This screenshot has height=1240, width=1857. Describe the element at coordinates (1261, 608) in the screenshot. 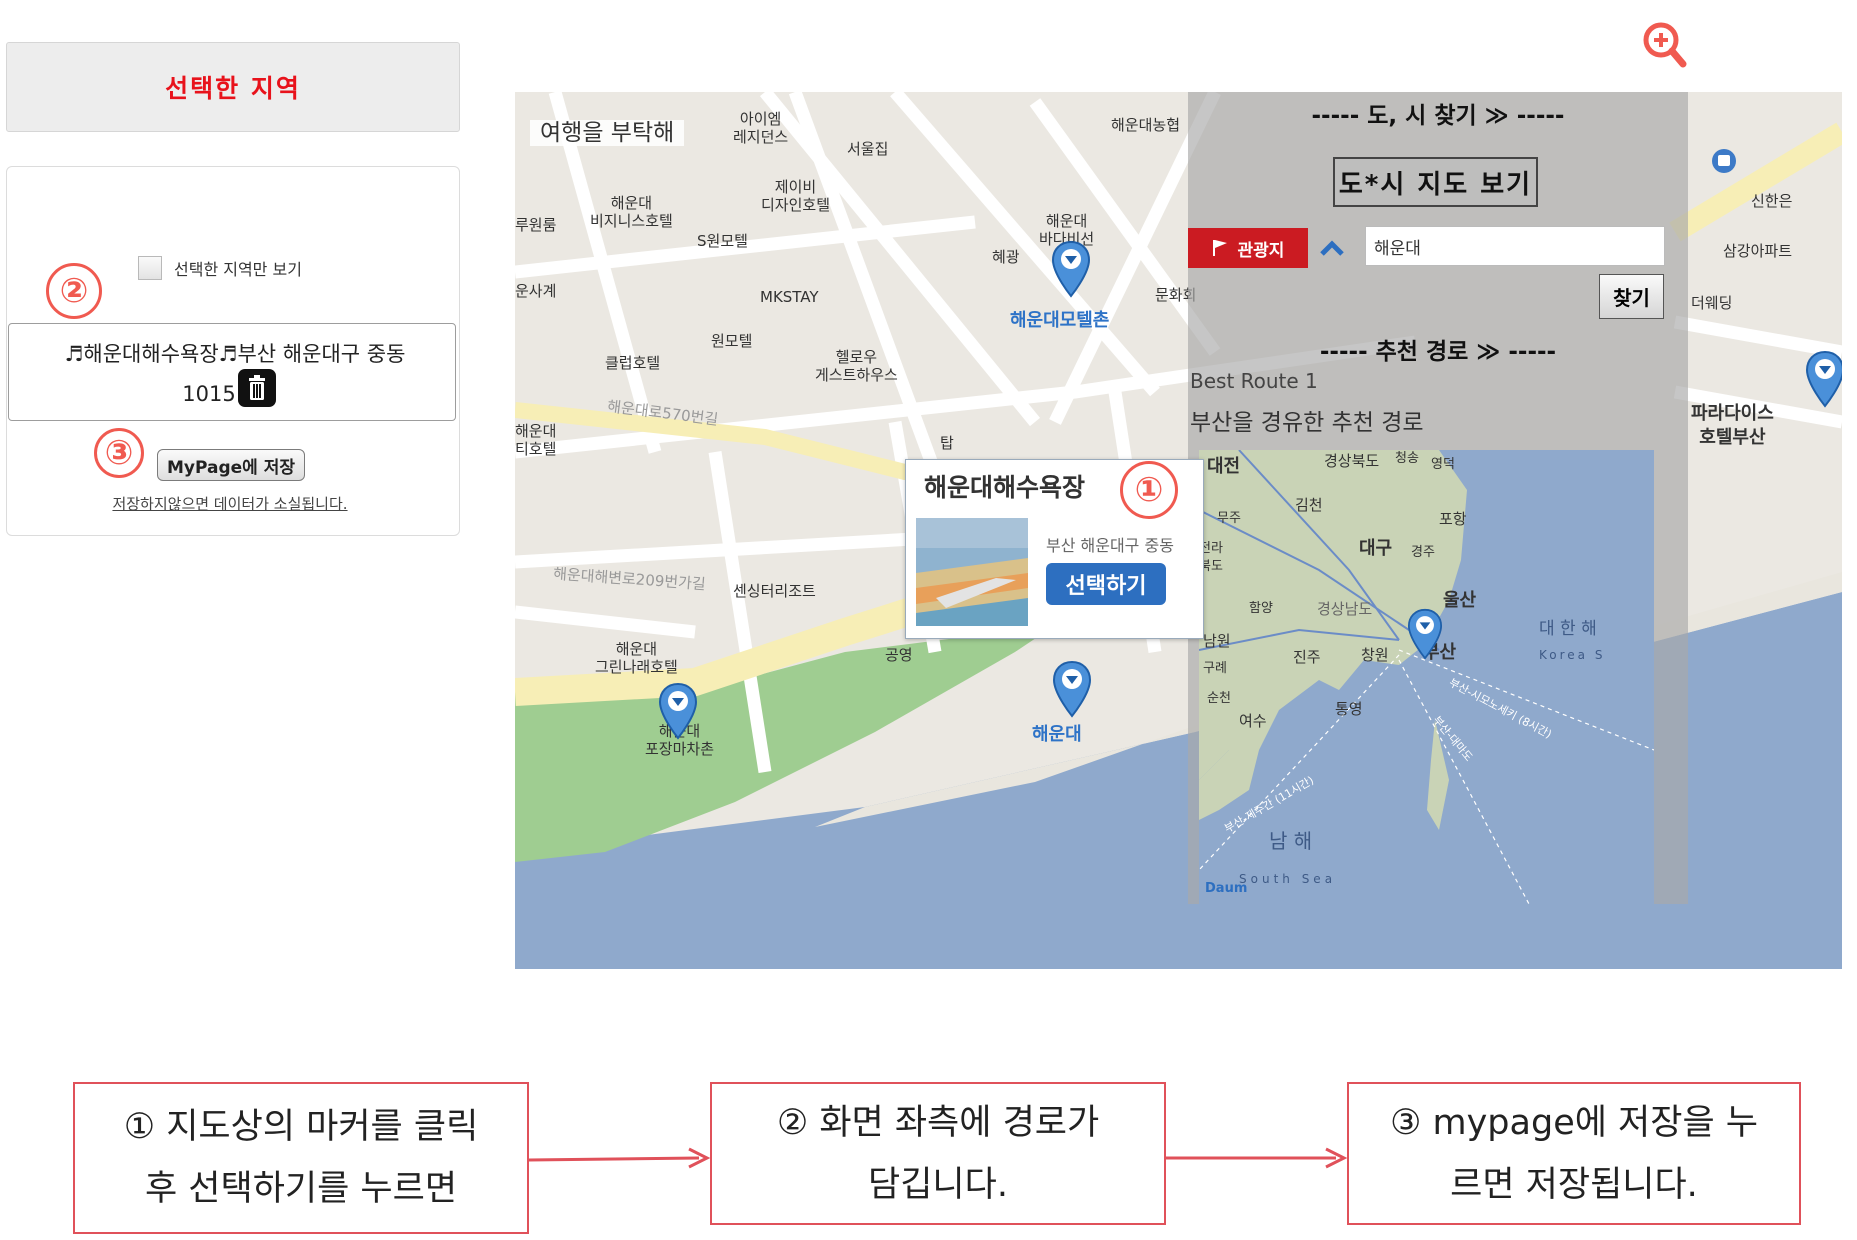

I see `mini-label-hamyang: 함양` at that location.